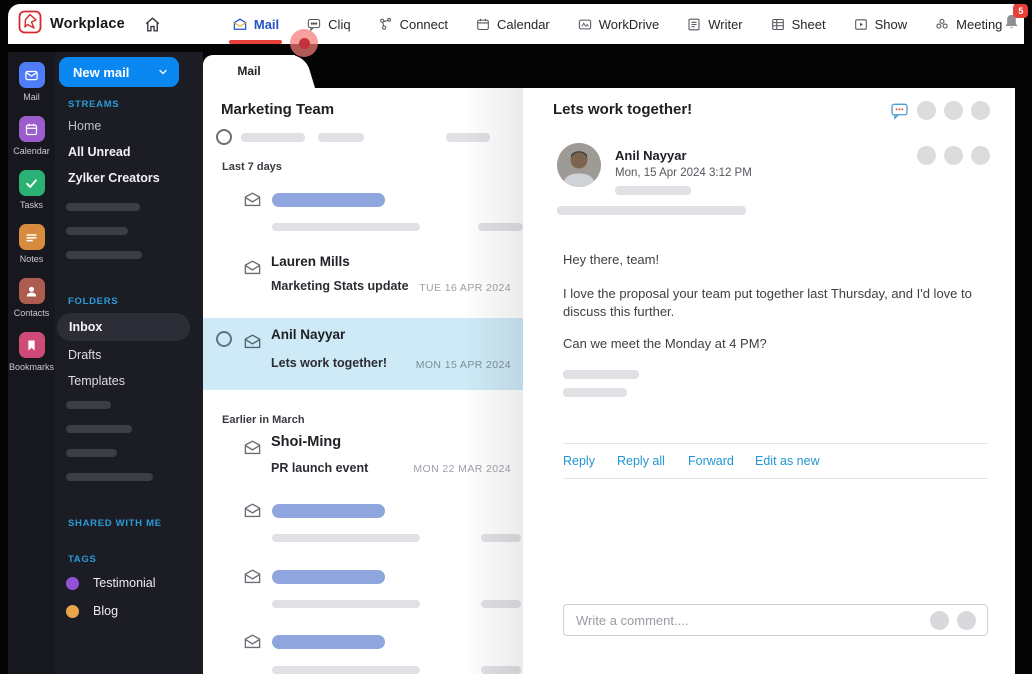 This screenshot has width=1032, height=674. What do you see at coordinates (579, 461) in the screenshot?
I see `reply-link: Reply` at bounding box center [579, 461].